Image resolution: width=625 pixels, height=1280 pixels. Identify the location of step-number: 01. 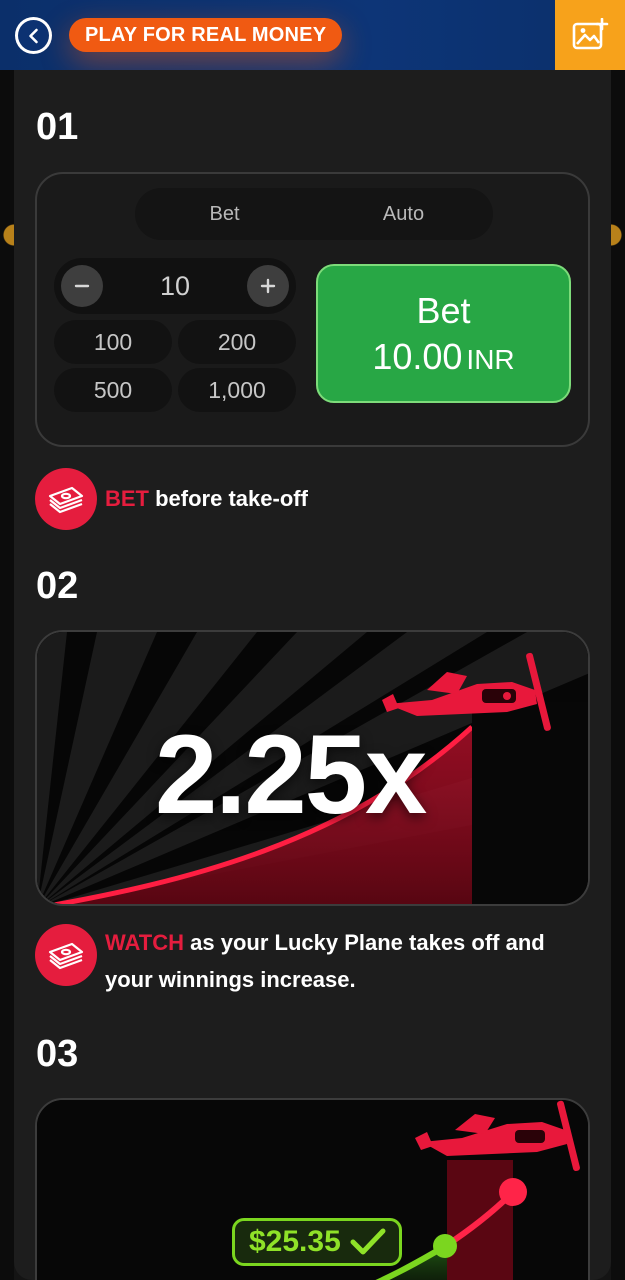
(57, 127).